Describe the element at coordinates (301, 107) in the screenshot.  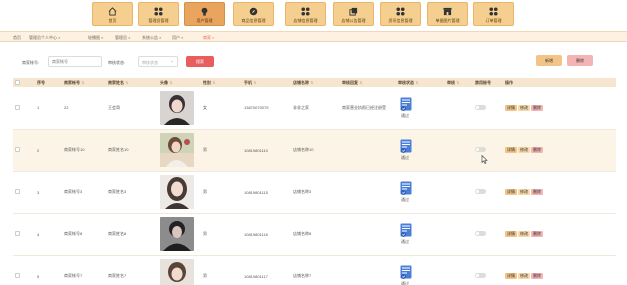
I see `shop-name: 非非之家` at that location.